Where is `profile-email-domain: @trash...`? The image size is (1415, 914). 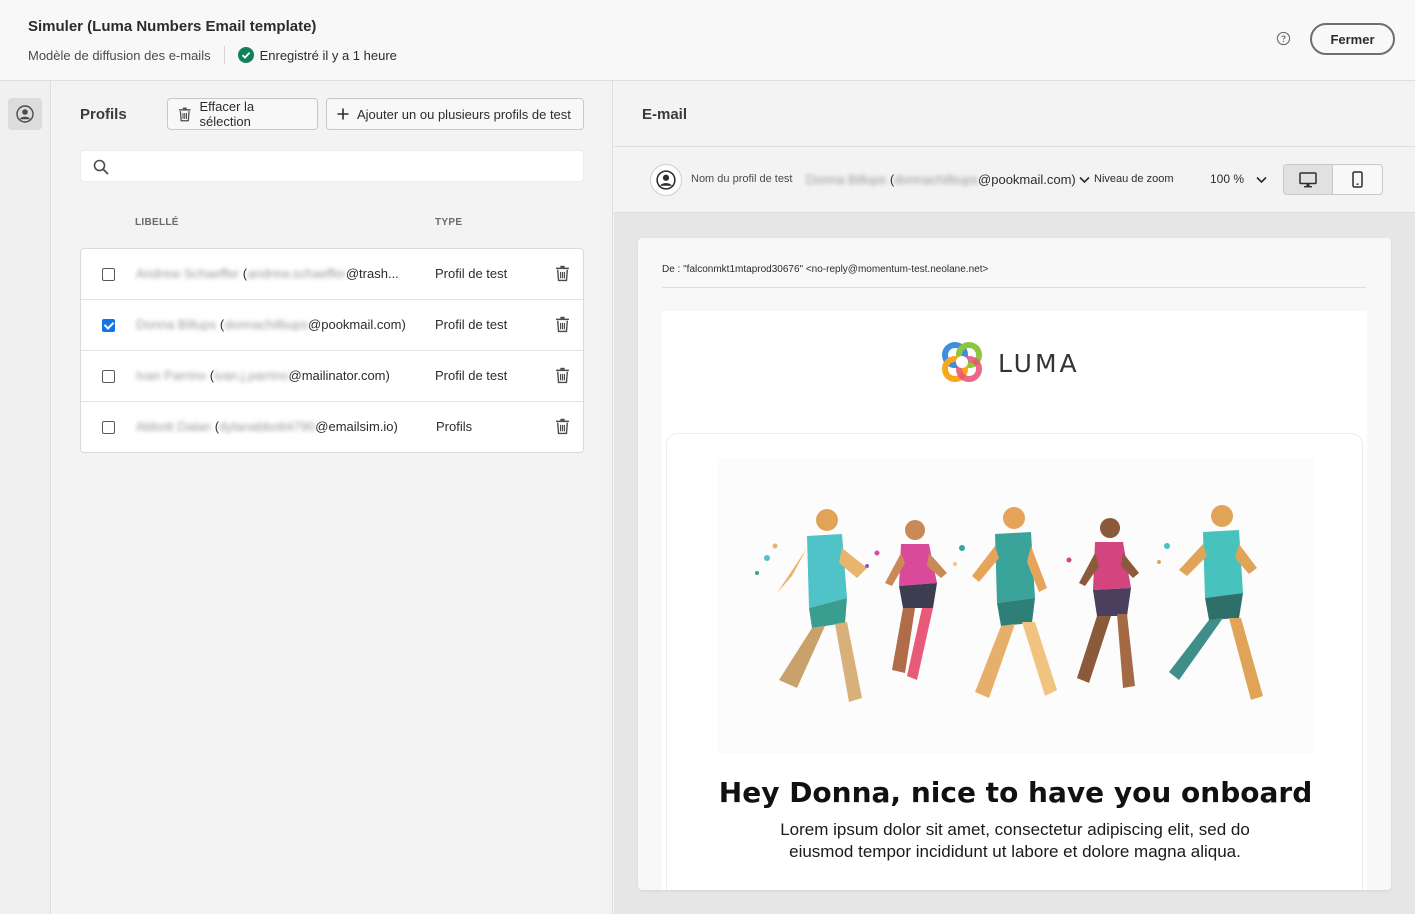 profile-email-domain: @trash... is located at coordinates (372, 273).